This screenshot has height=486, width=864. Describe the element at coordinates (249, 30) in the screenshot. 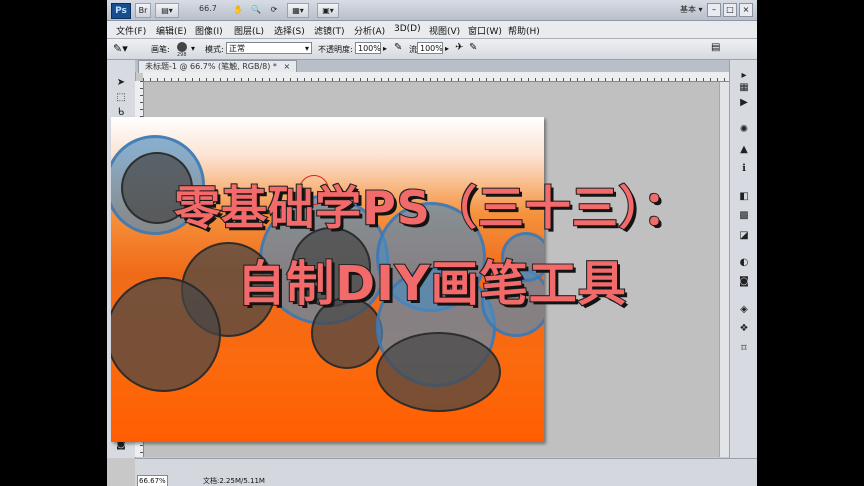

I see `menu-layer: 图层(L)` at that location.